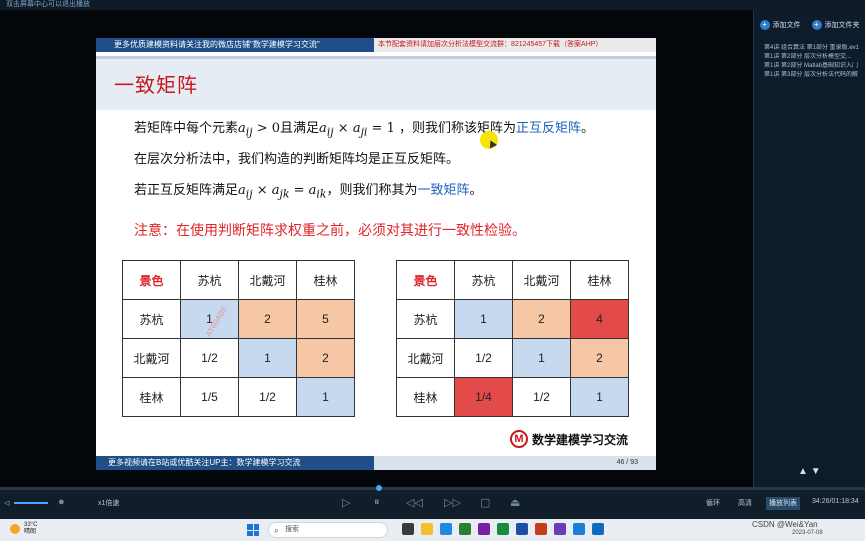  What do you see at coordinates (7, 502) in the screenshot?
I see `volume-icon: ◃` at bounding box center [7, 502].